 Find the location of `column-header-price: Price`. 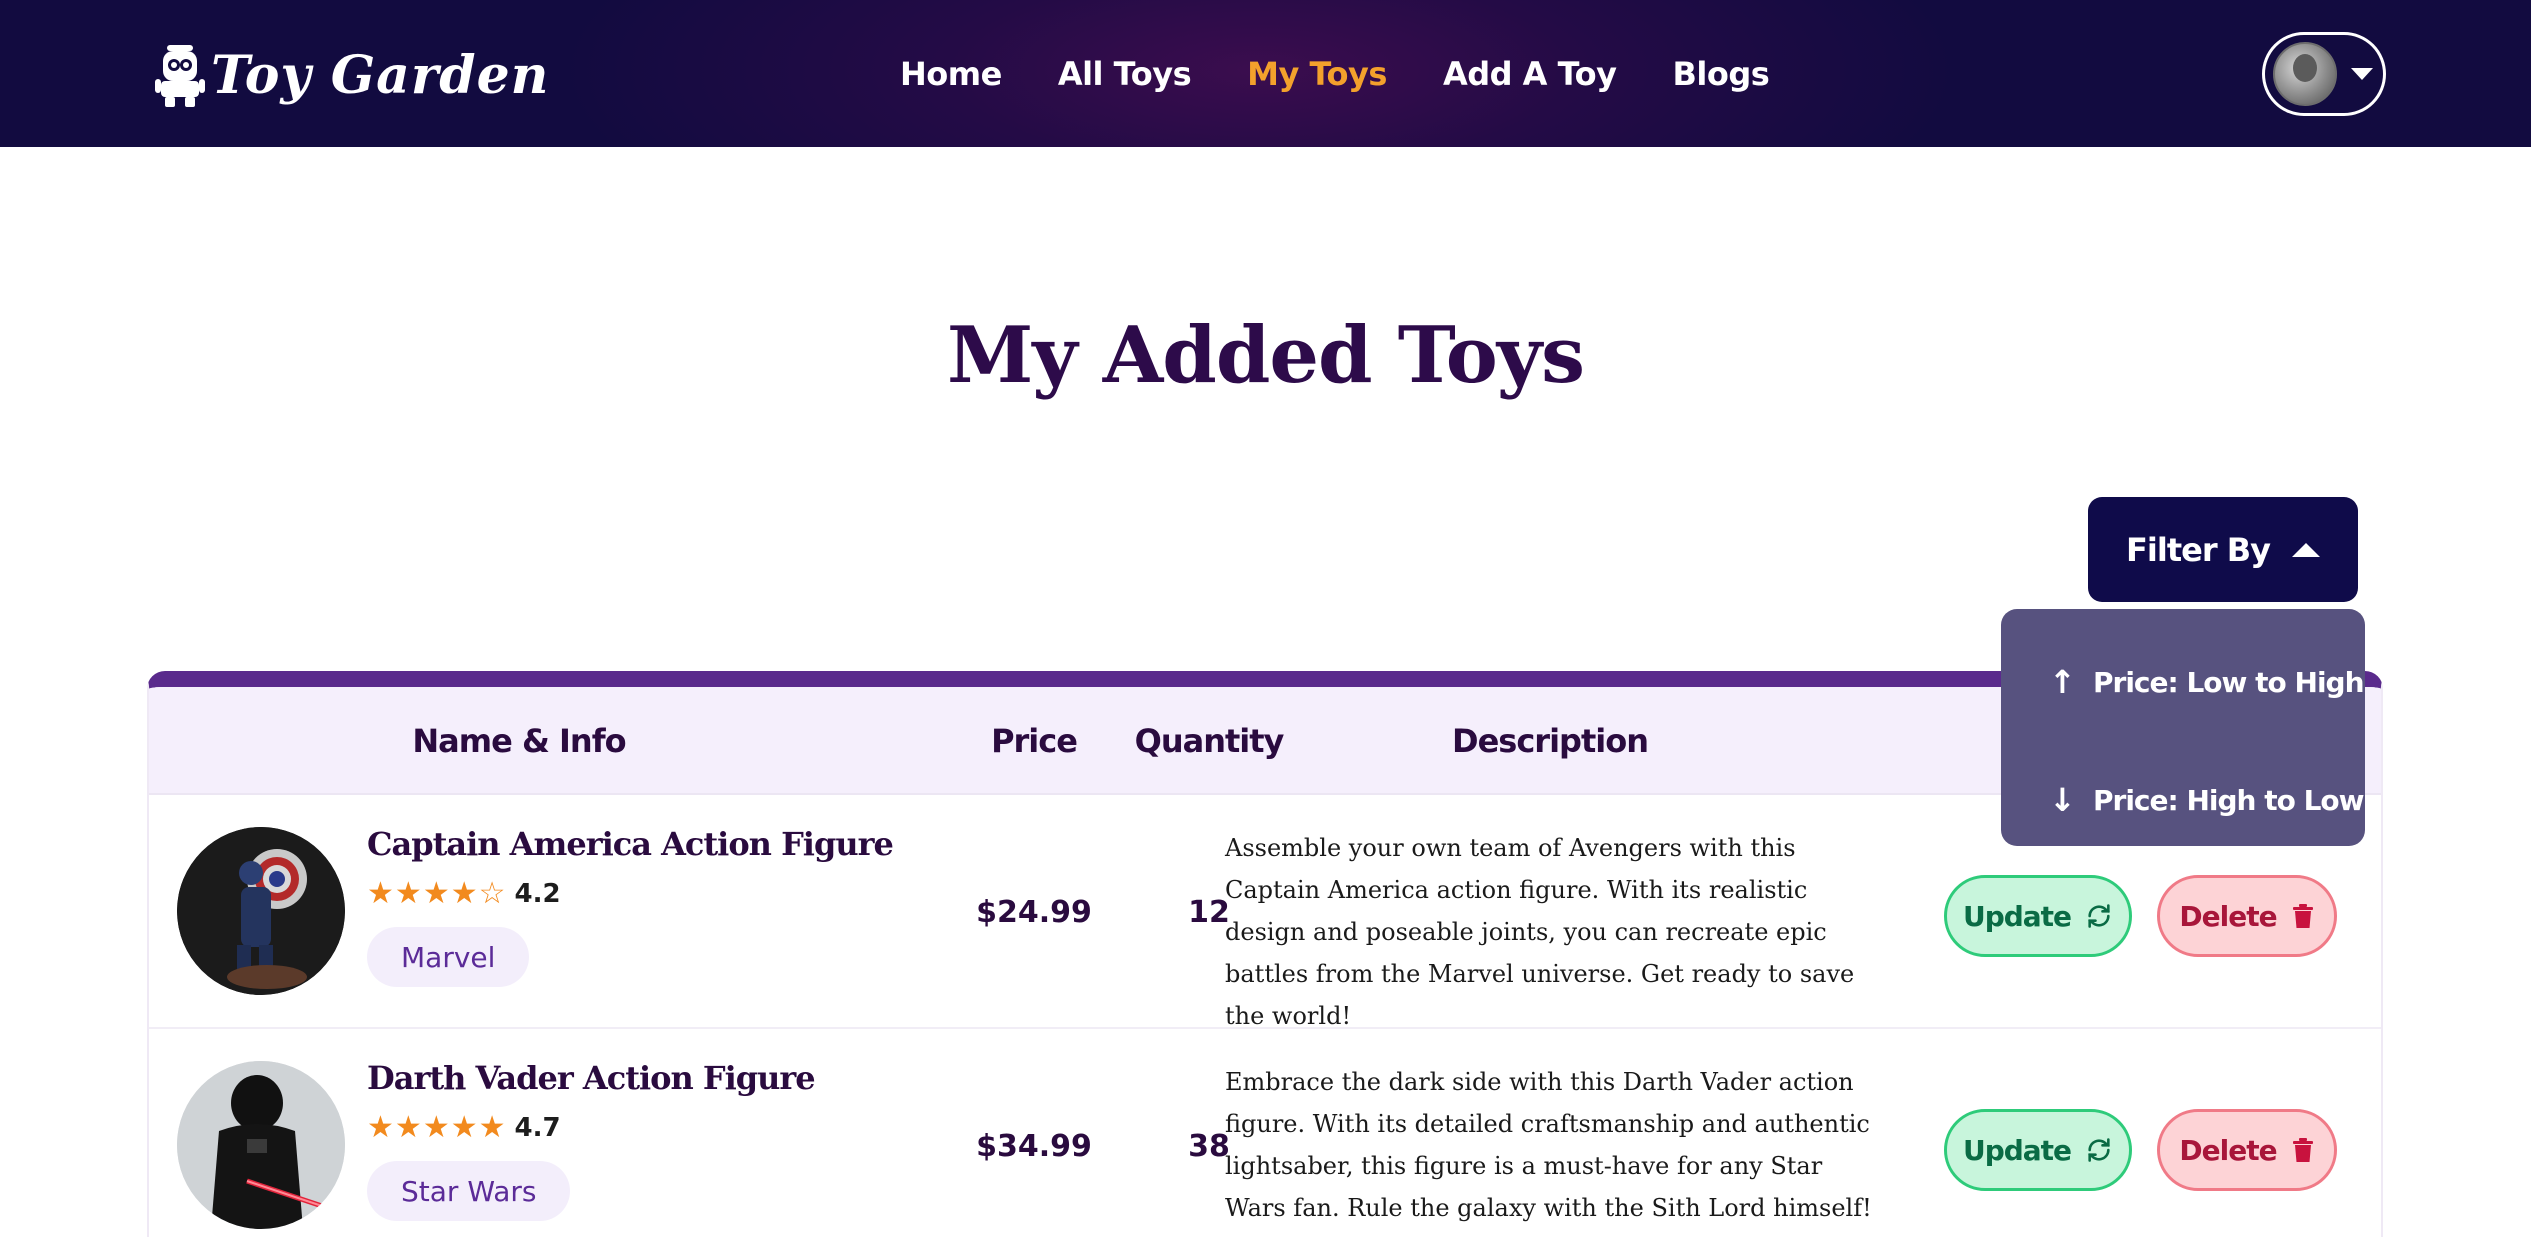

column-header-price: Price is located at coordinates (1034, 741).